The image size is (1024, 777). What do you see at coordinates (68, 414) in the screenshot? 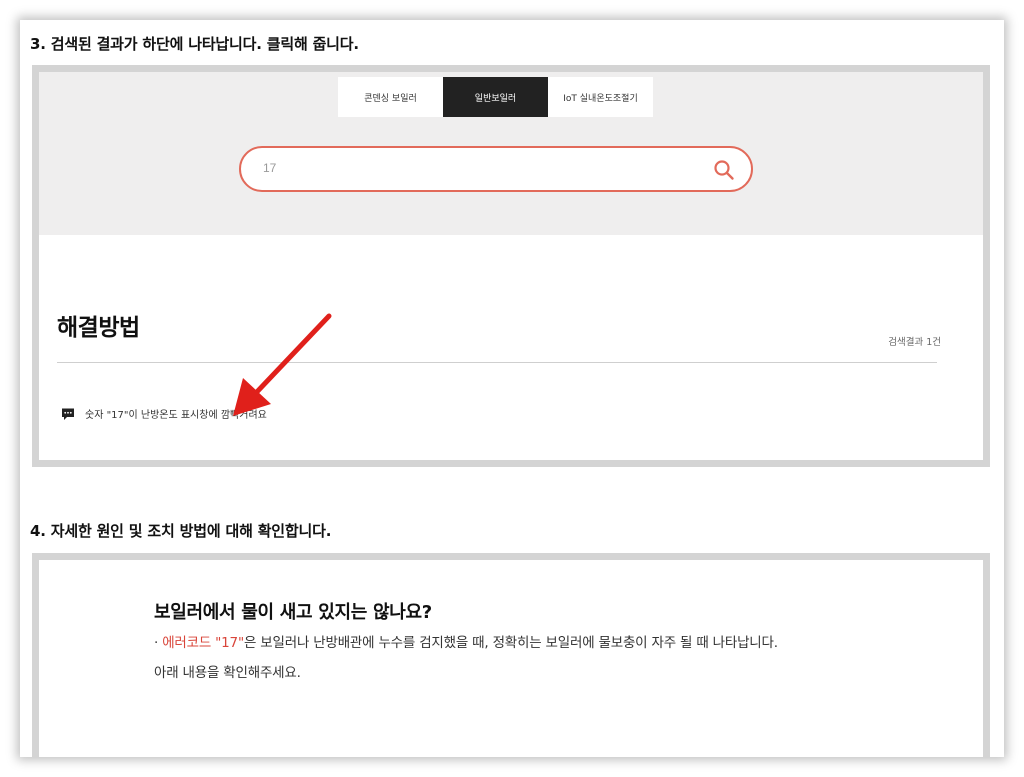
I see `chat-icon` at bounding box center [68, 414].